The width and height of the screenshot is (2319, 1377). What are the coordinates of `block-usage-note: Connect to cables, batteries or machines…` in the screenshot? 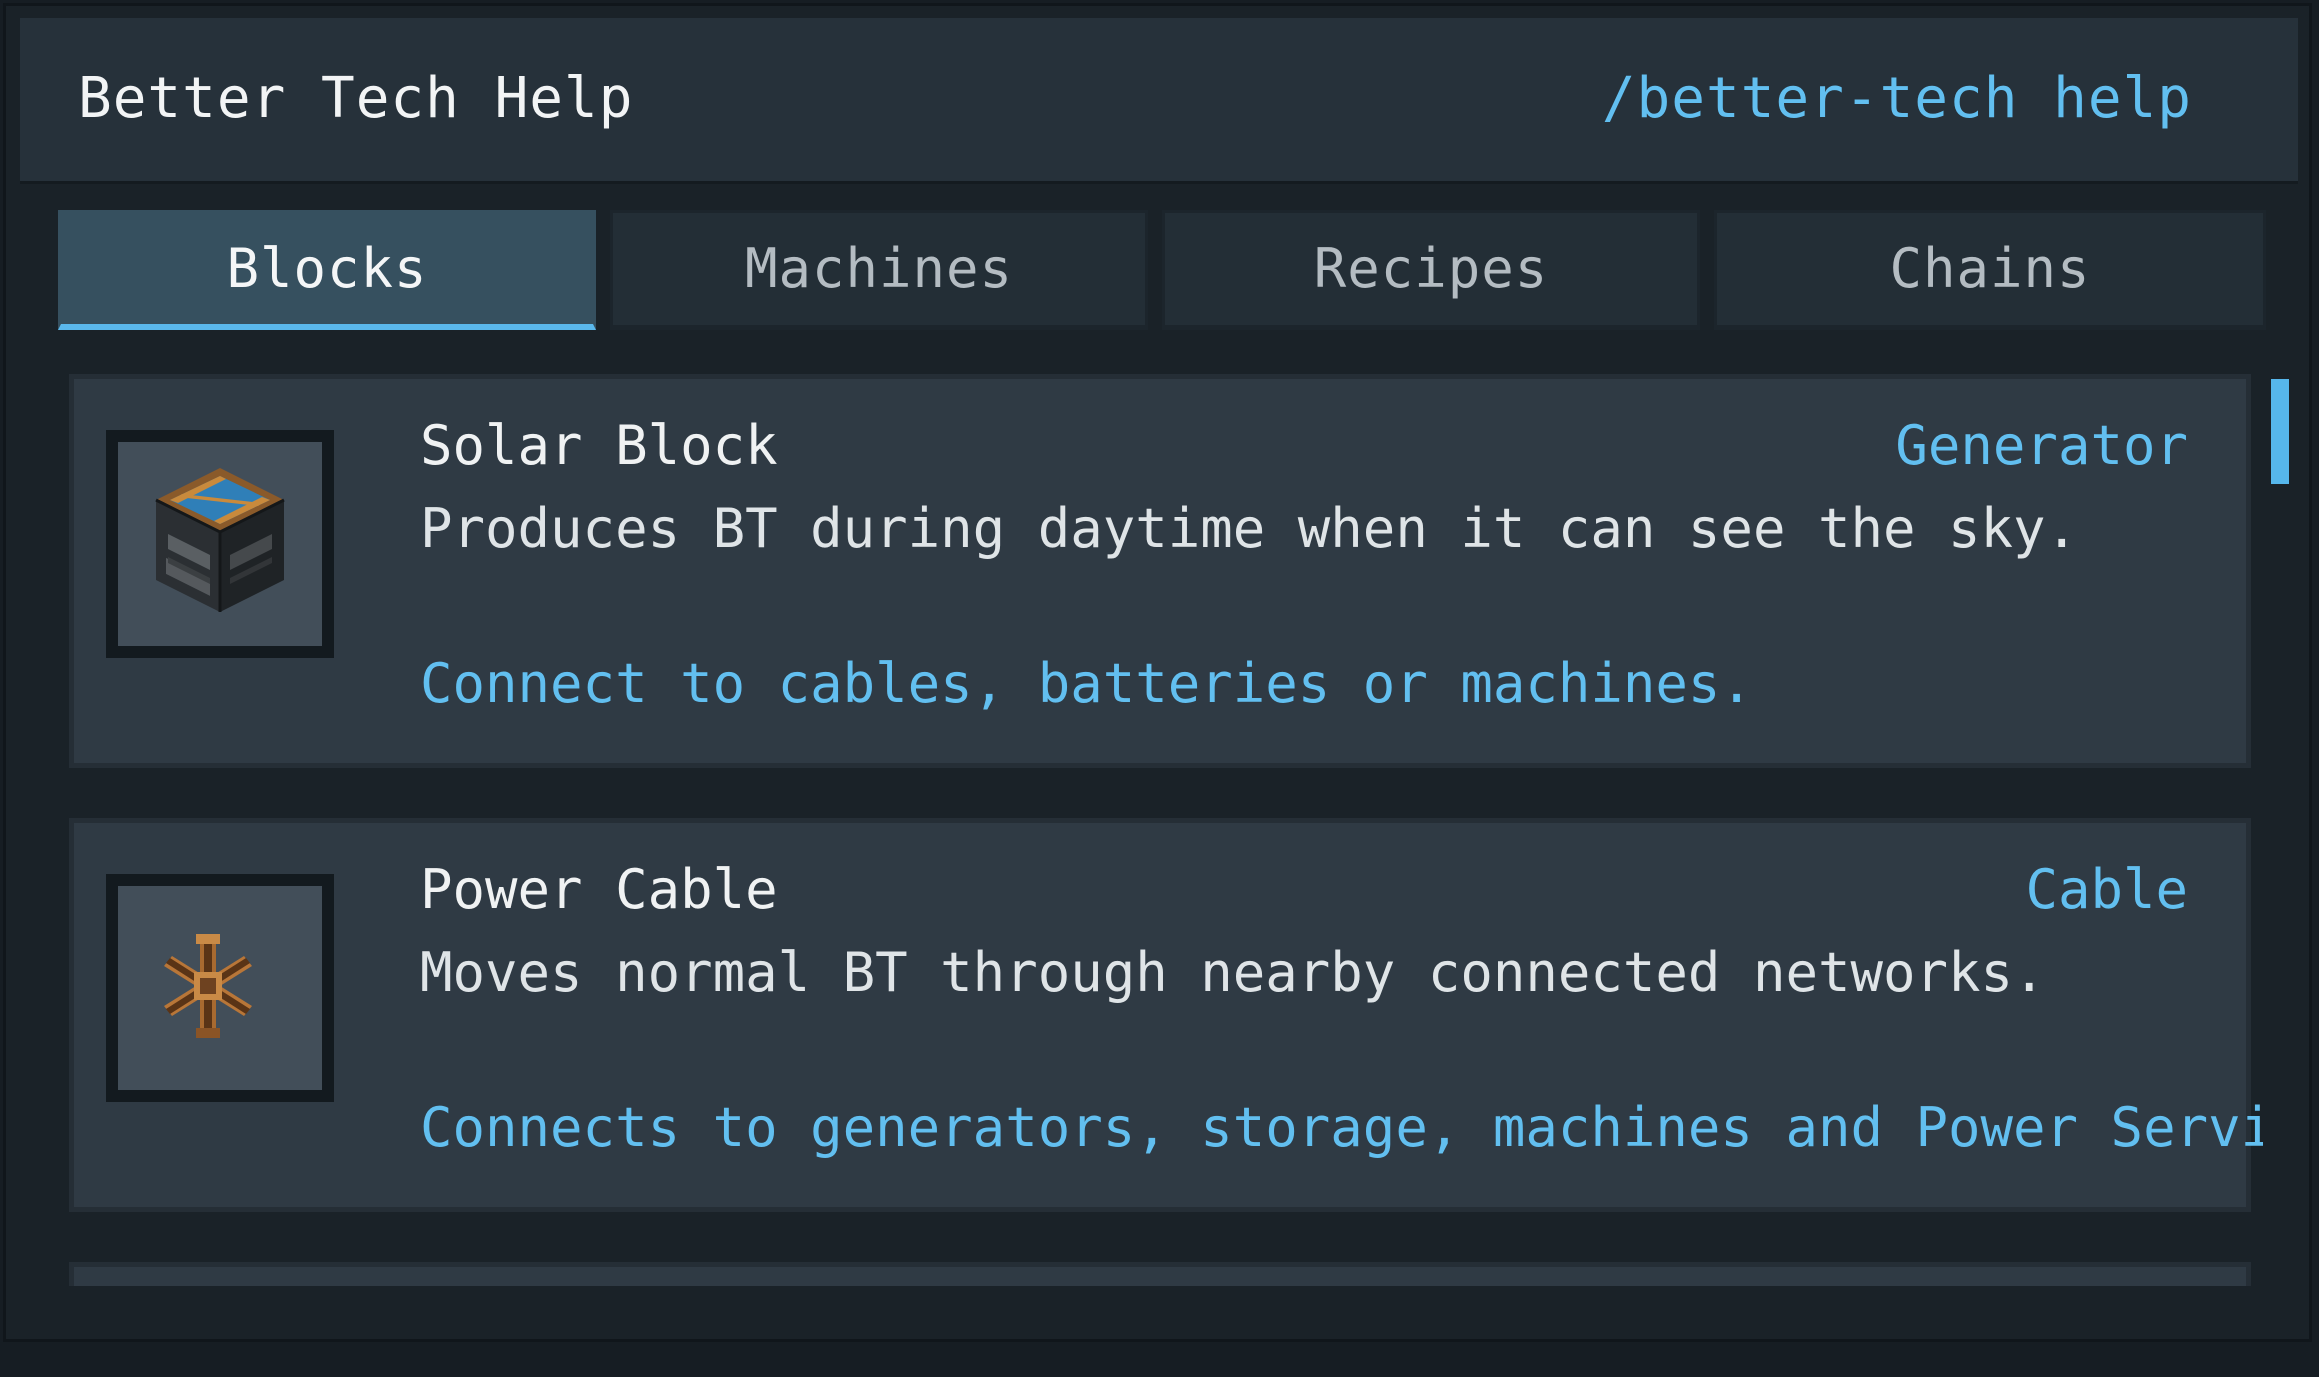 It's located at (1086, 683).